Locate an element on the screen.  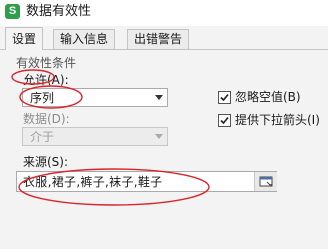
wps-spreadsheet-icon: S is located at coordinates (12, 11).